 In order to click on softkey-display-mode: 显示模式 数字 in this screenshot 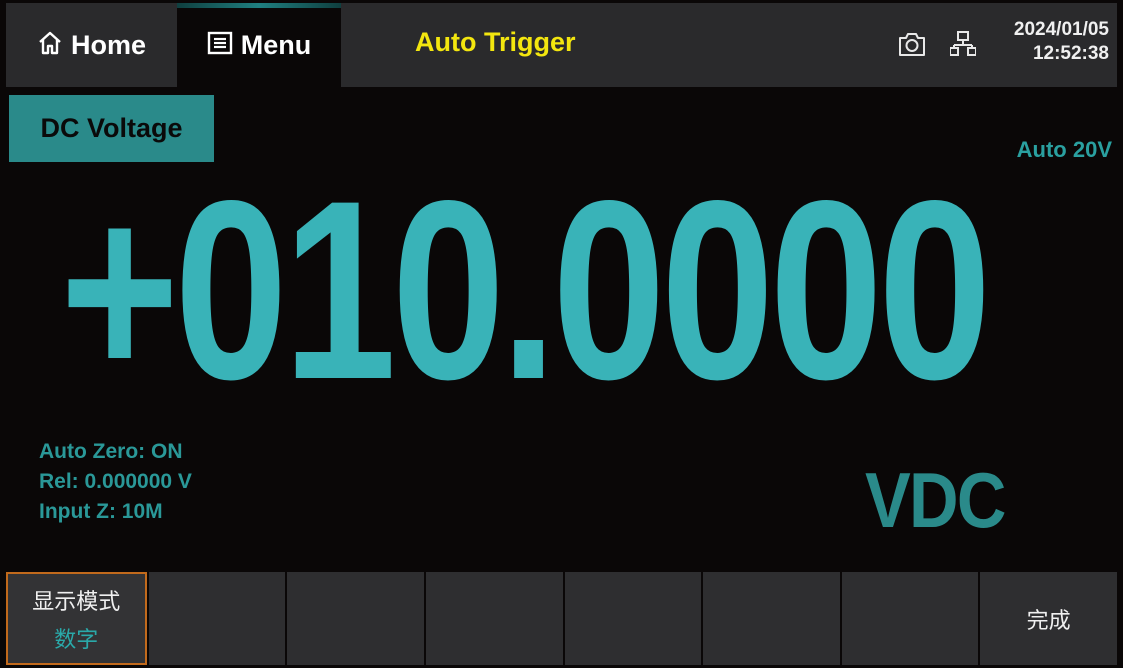, I will do `click(76, 618)`.